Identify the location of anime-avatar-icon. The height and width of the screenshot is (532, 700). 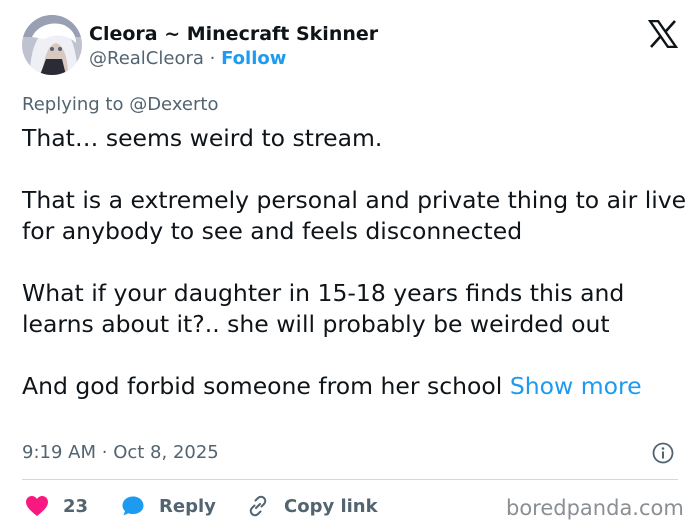
(52, 45).